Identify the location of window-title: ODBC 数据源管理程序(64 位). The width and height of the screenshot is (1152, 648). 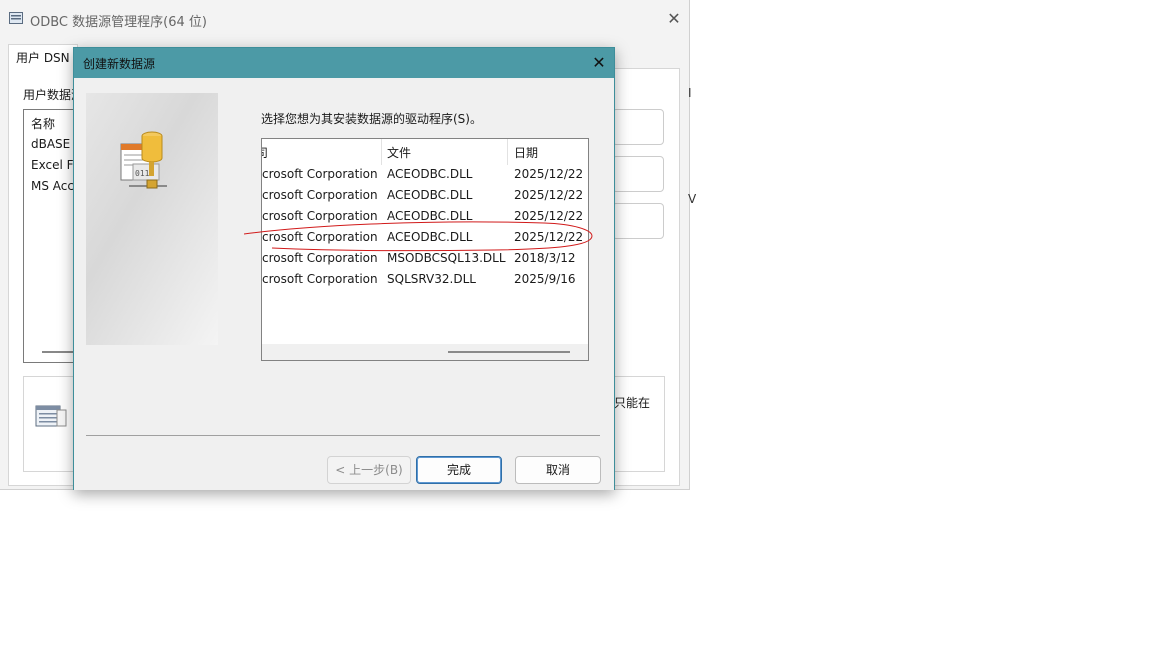
(118, 22).